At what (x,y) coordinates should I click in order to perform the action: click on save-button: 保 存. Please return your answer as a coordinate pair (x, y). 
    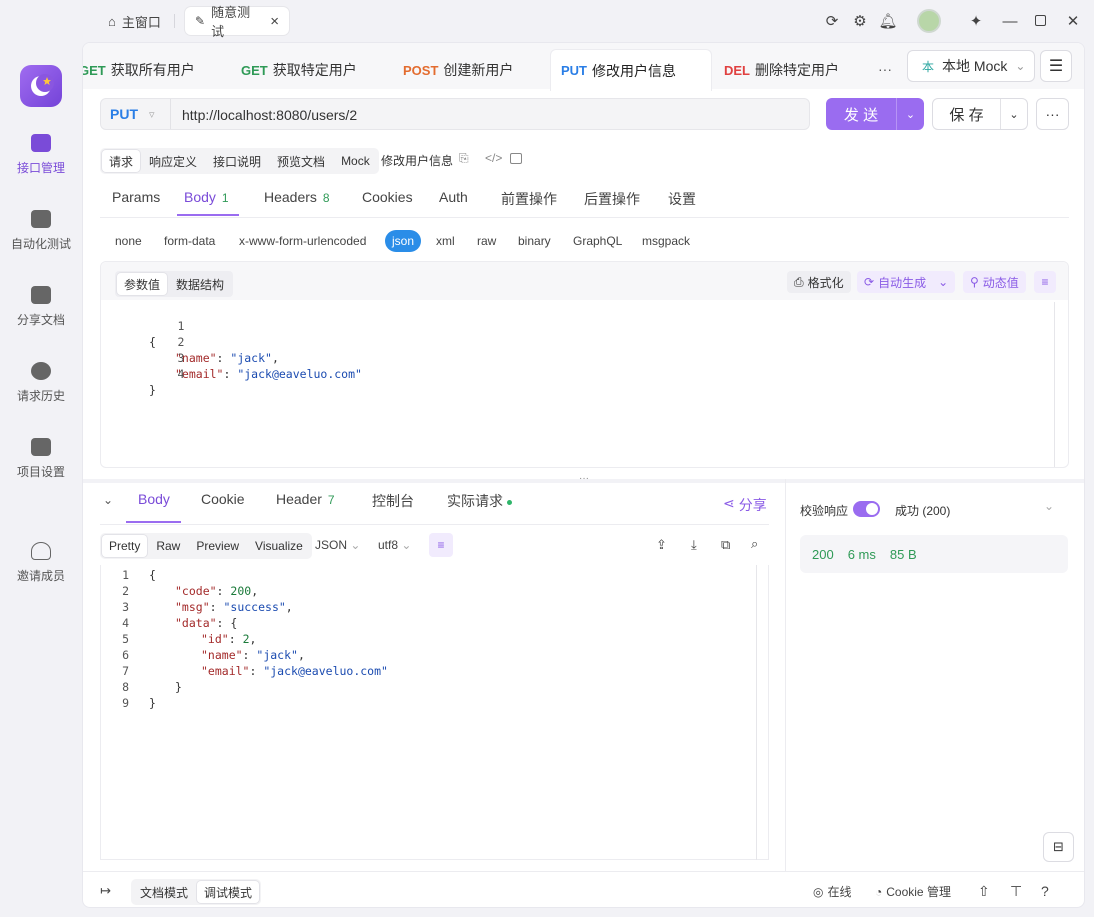
    Looking at the image, I should click on (966, 114).